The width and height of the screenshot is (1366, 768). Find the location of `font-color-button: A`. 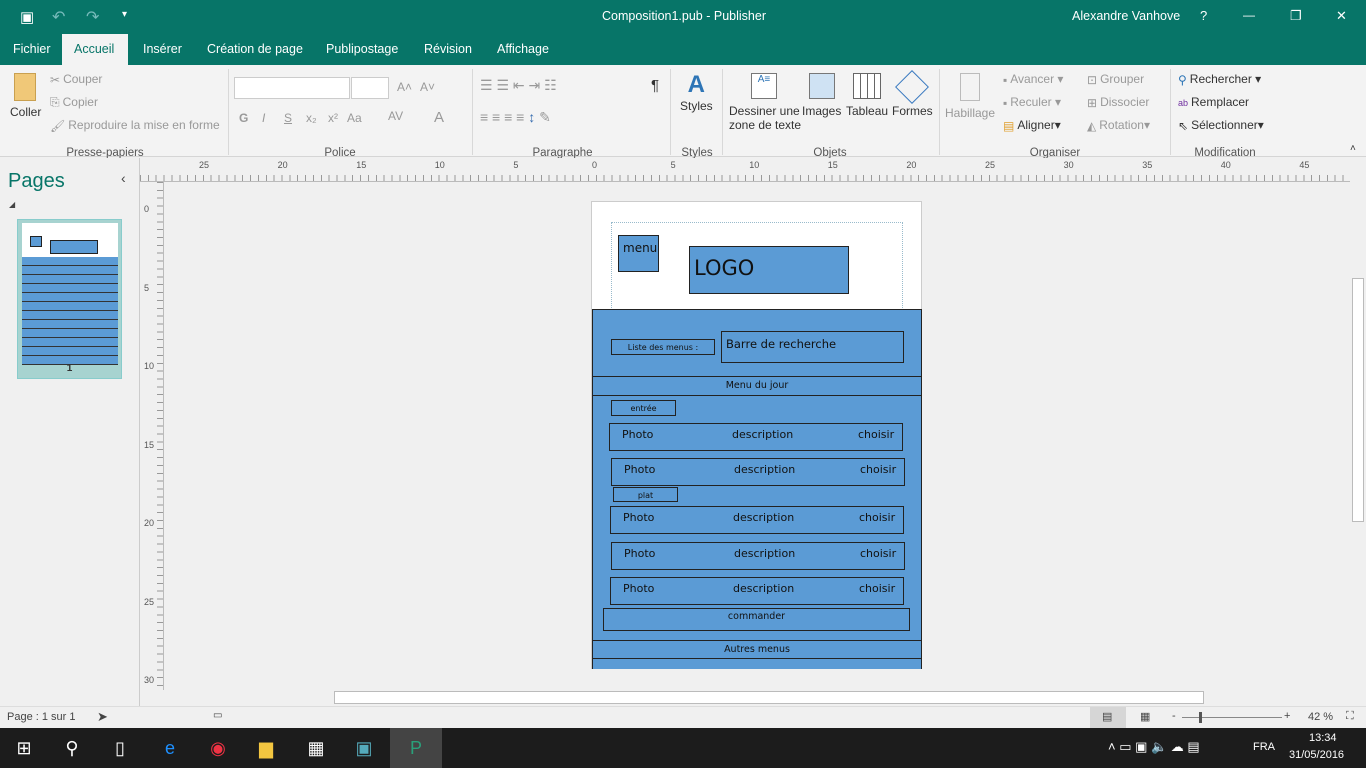

font-color-button: A is located at coordinates (439, 117).